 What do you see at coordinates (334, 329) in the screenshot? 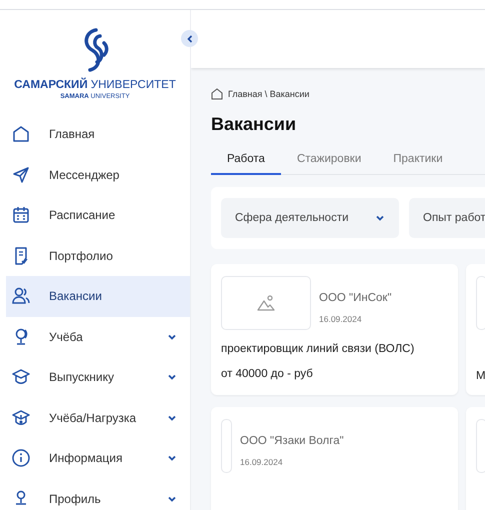
I see `vacancy-card: ООО "ИнСок" 16.09.2024 проектировщик линий связи (ВОЛС) от 40000 до - руб` at bounding box center [334, 329].